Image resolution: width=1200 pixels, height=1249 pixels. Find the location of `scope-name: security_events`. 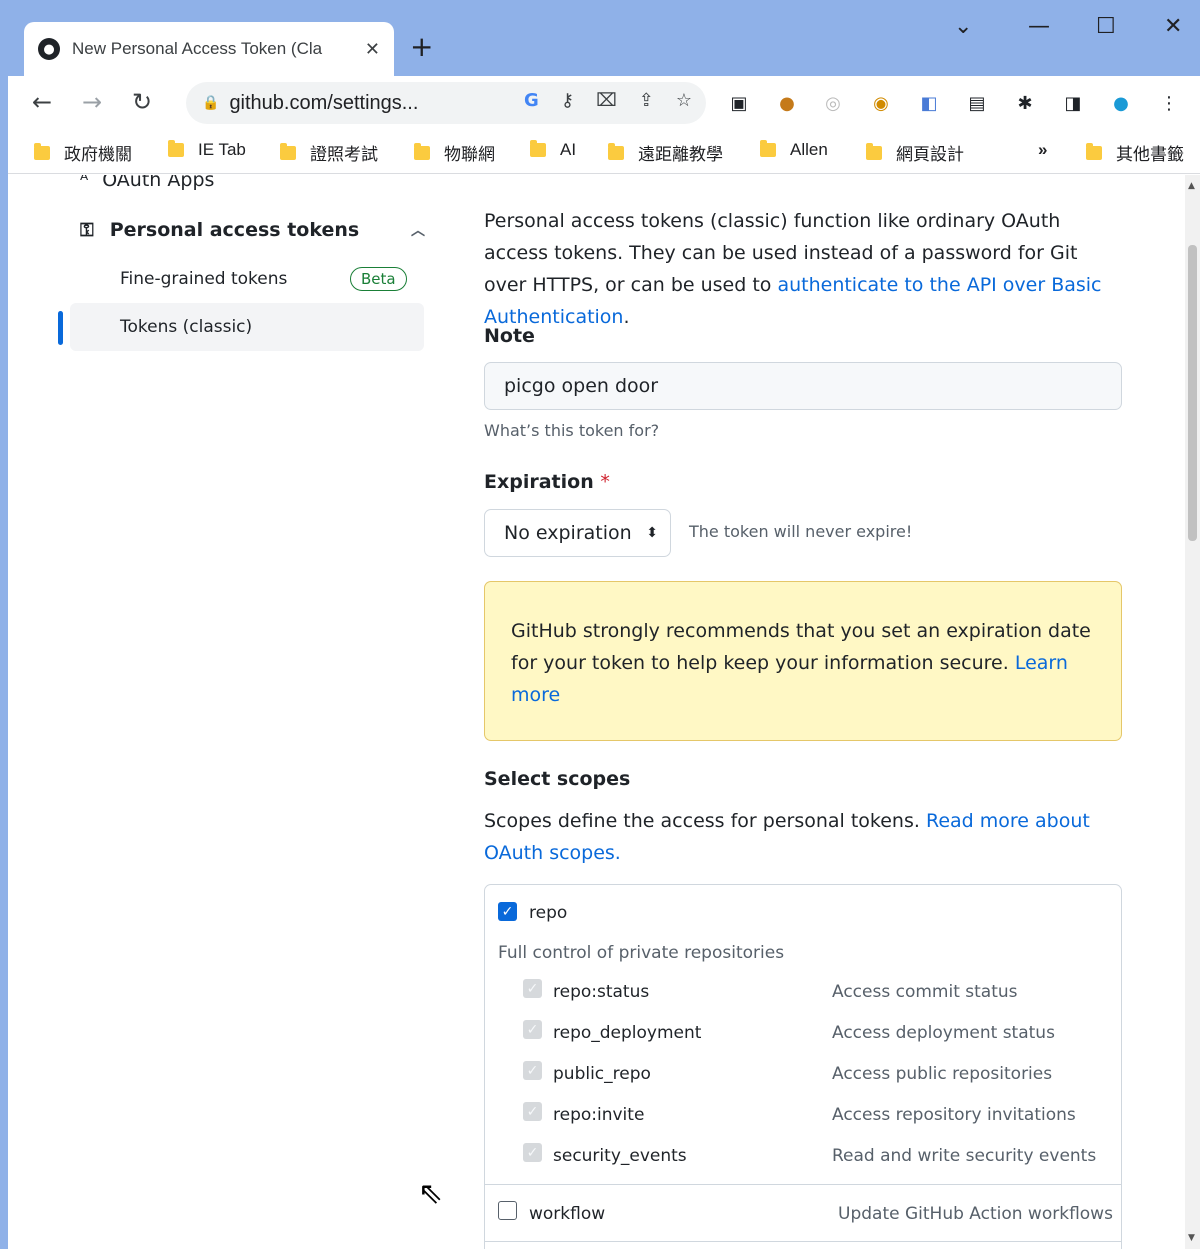

scope-name: security_events is located at coordinates (620, 1156).